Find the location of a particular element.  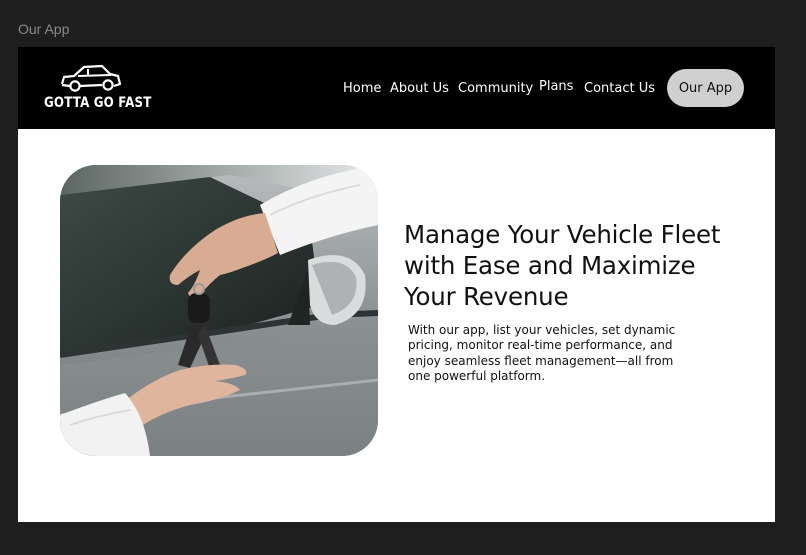

nav-plans: Plans is located at coordinates (556, 86).